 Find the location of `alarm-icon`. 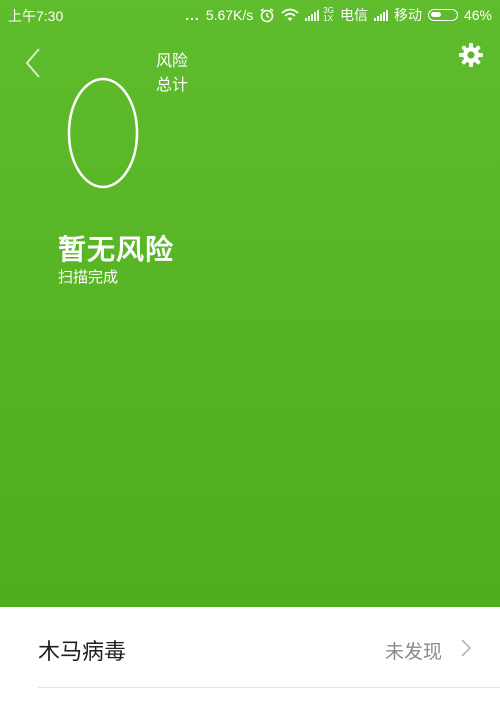

alarm-icon is located at coordinates (267, 15).